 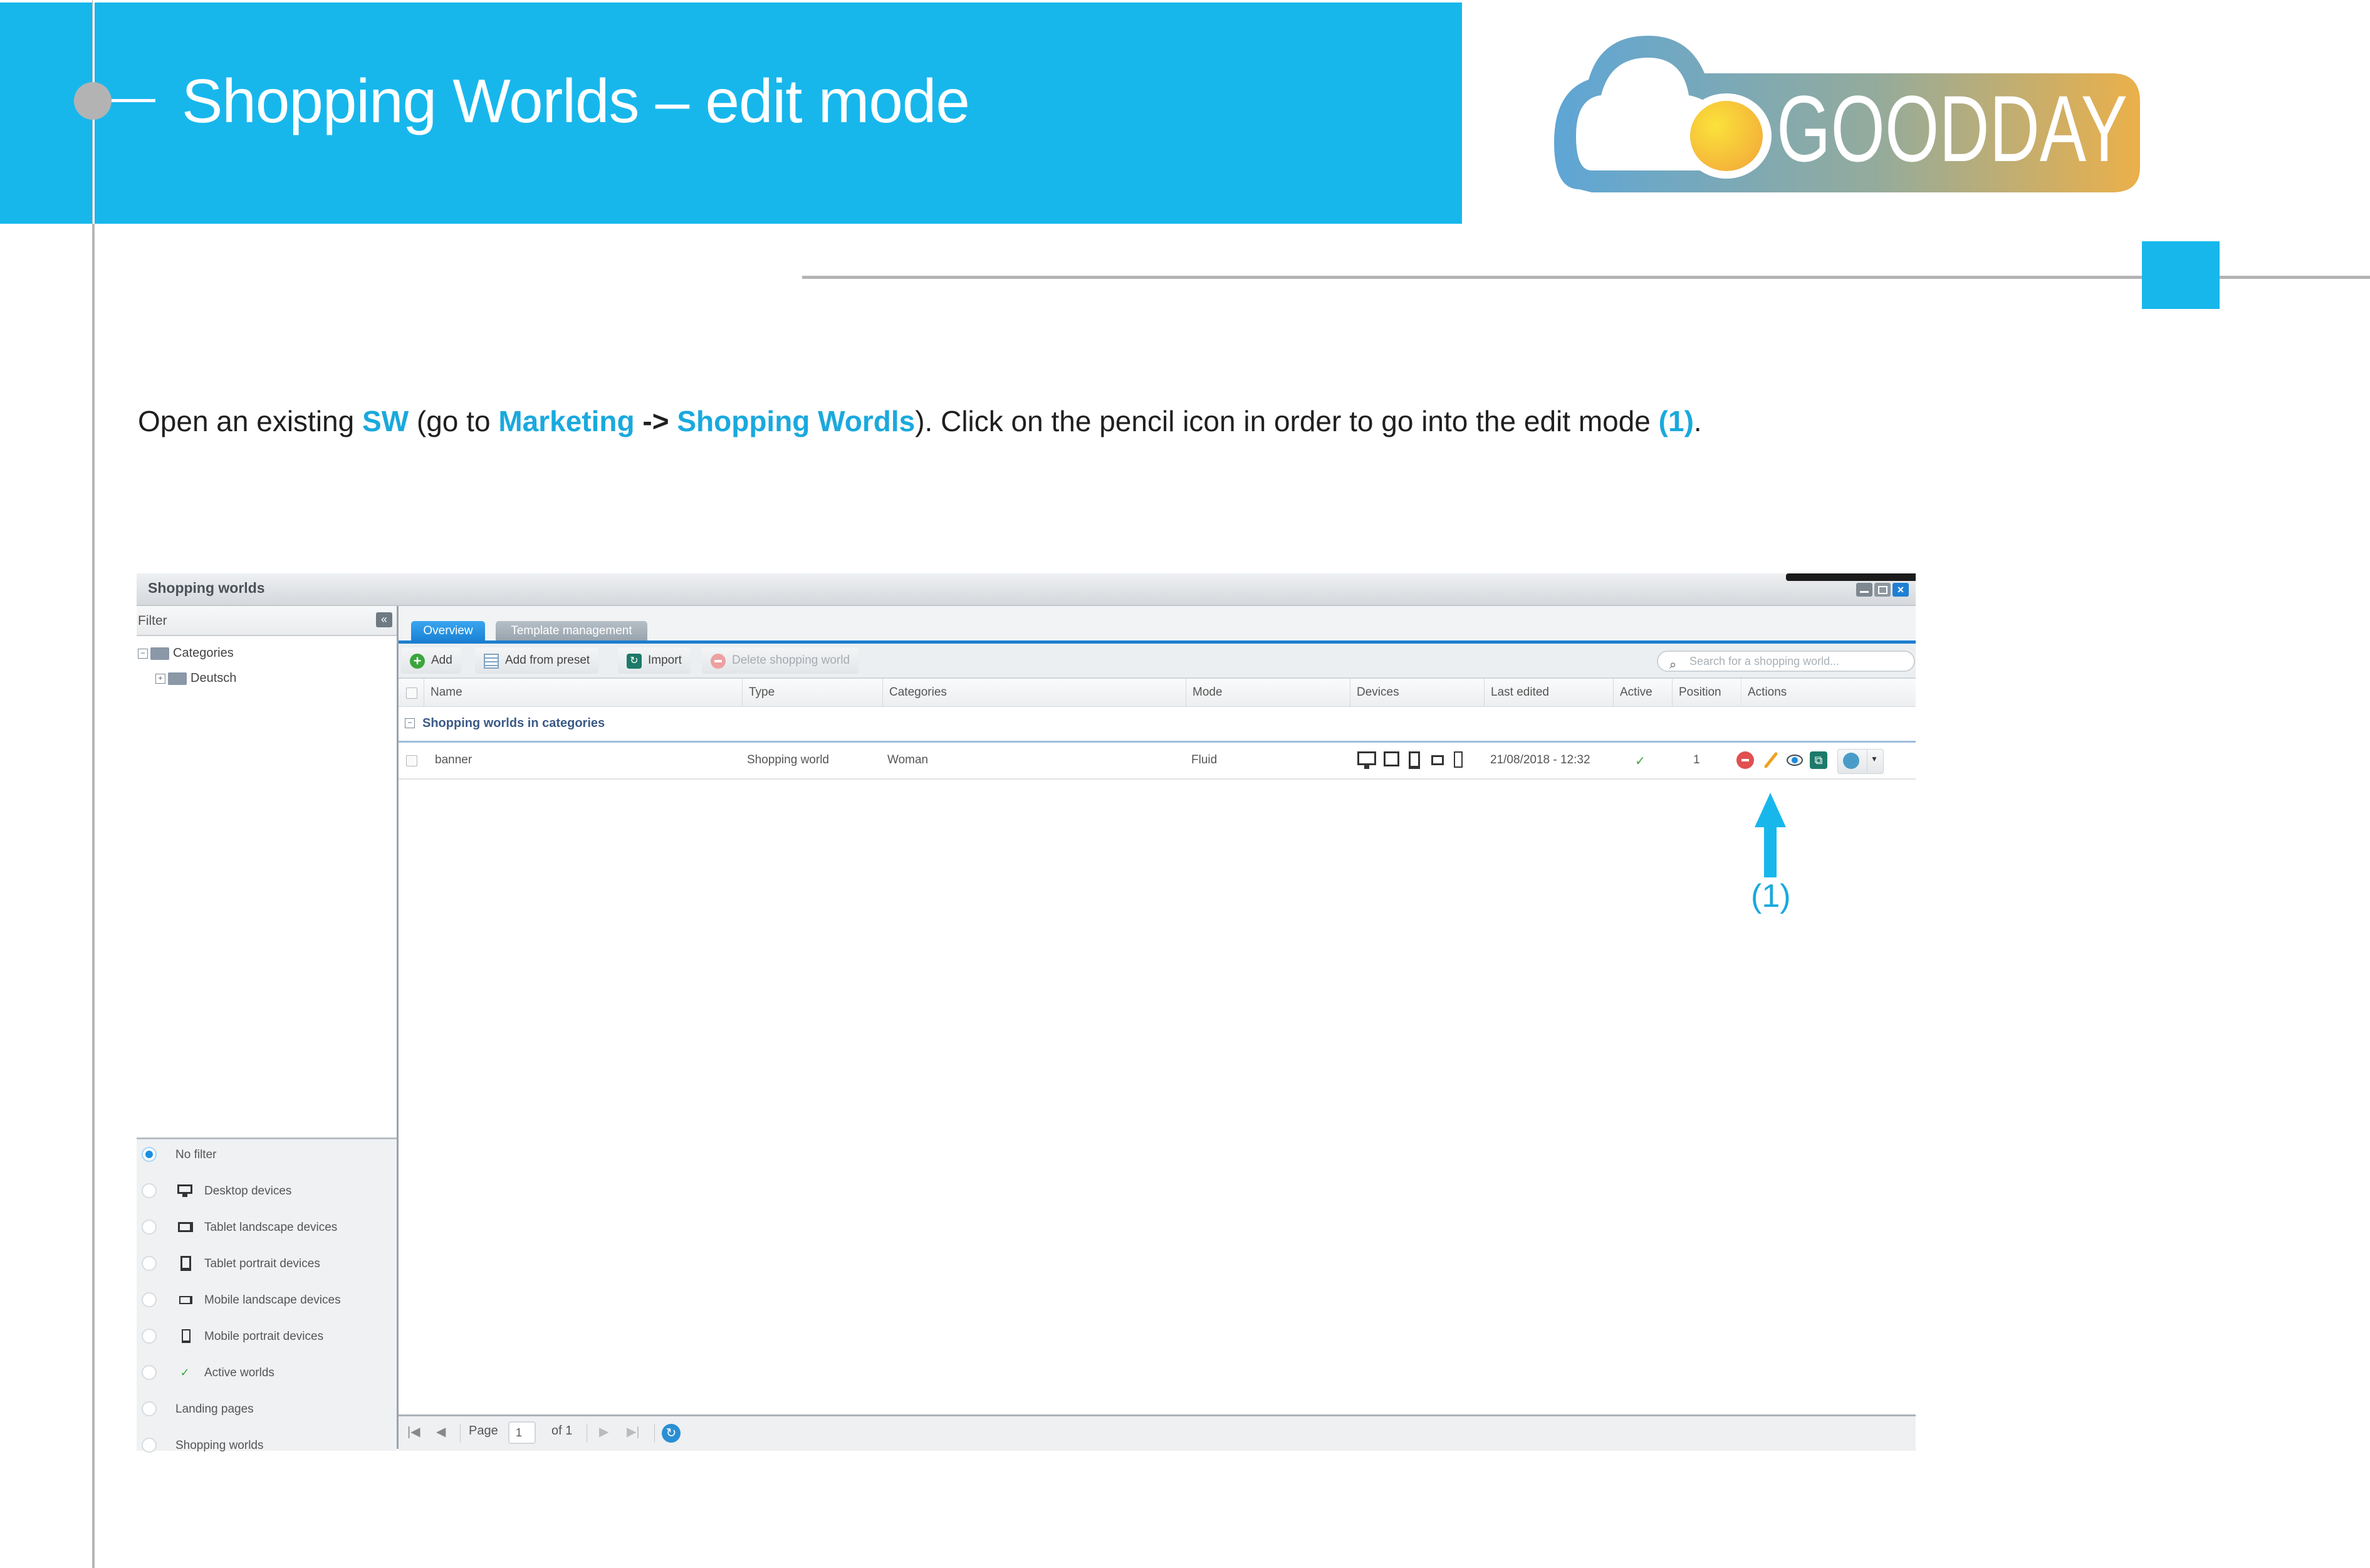 What do you see at coordinates (655, 421) in the screenshot?
I see `instr-arrow: ->` at bounding box center [655, 421].